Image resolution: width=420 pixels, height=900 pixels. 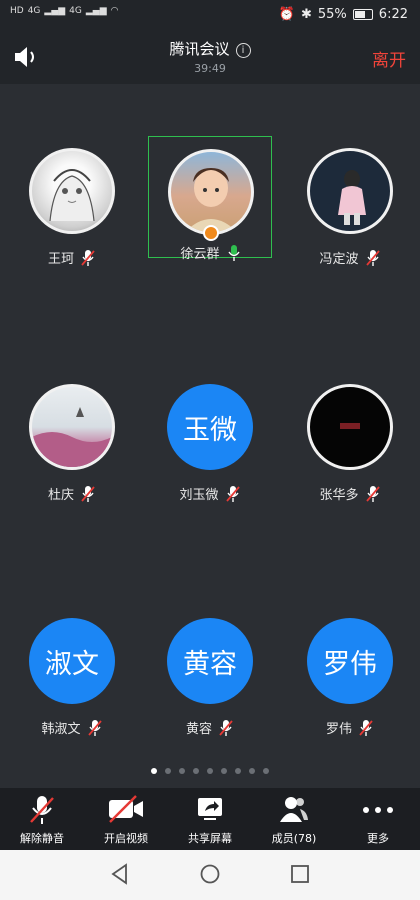 I want to click on participant-name: 张华多, so click(x=339, y=495).